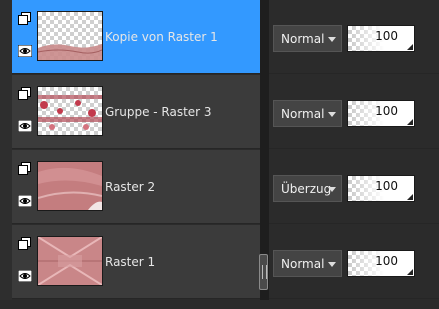 The image size is (439, 309). I want to click on layer-name: Raster 1, so click(130, 262).